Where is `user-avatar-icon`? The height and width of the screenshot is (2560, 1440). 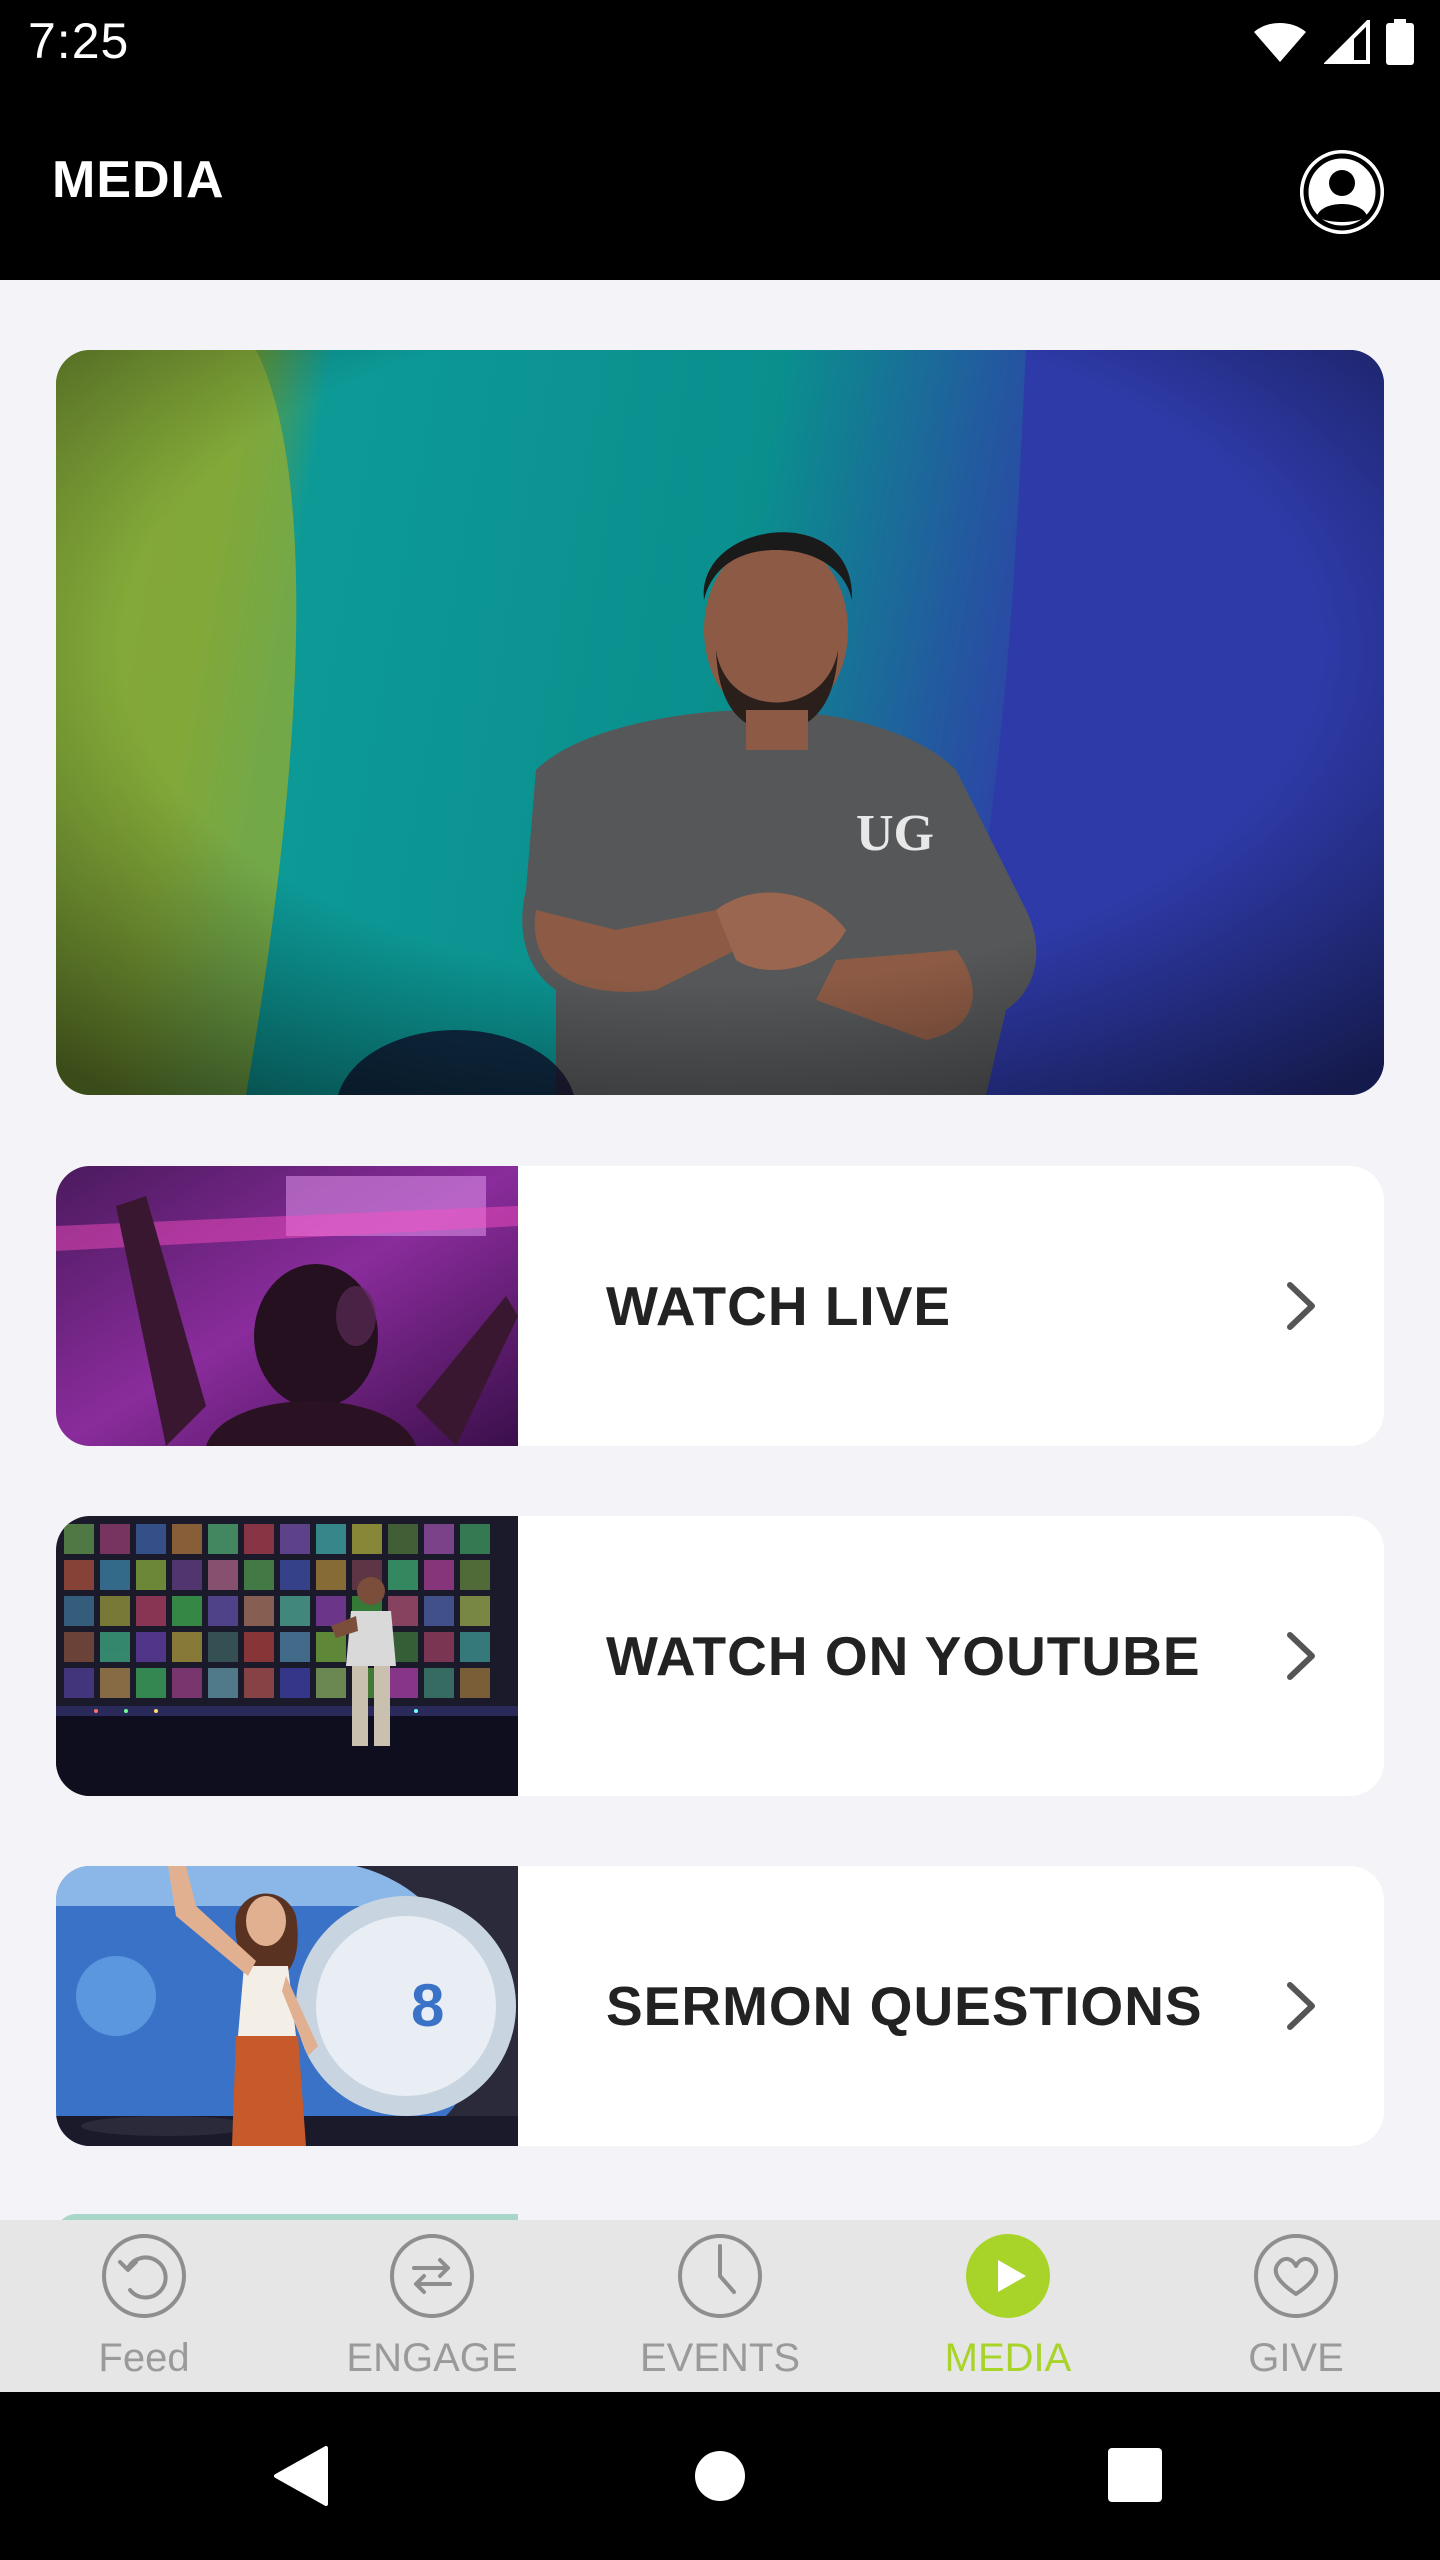
user-avatar-icon is located at coordinates (1342, 192).